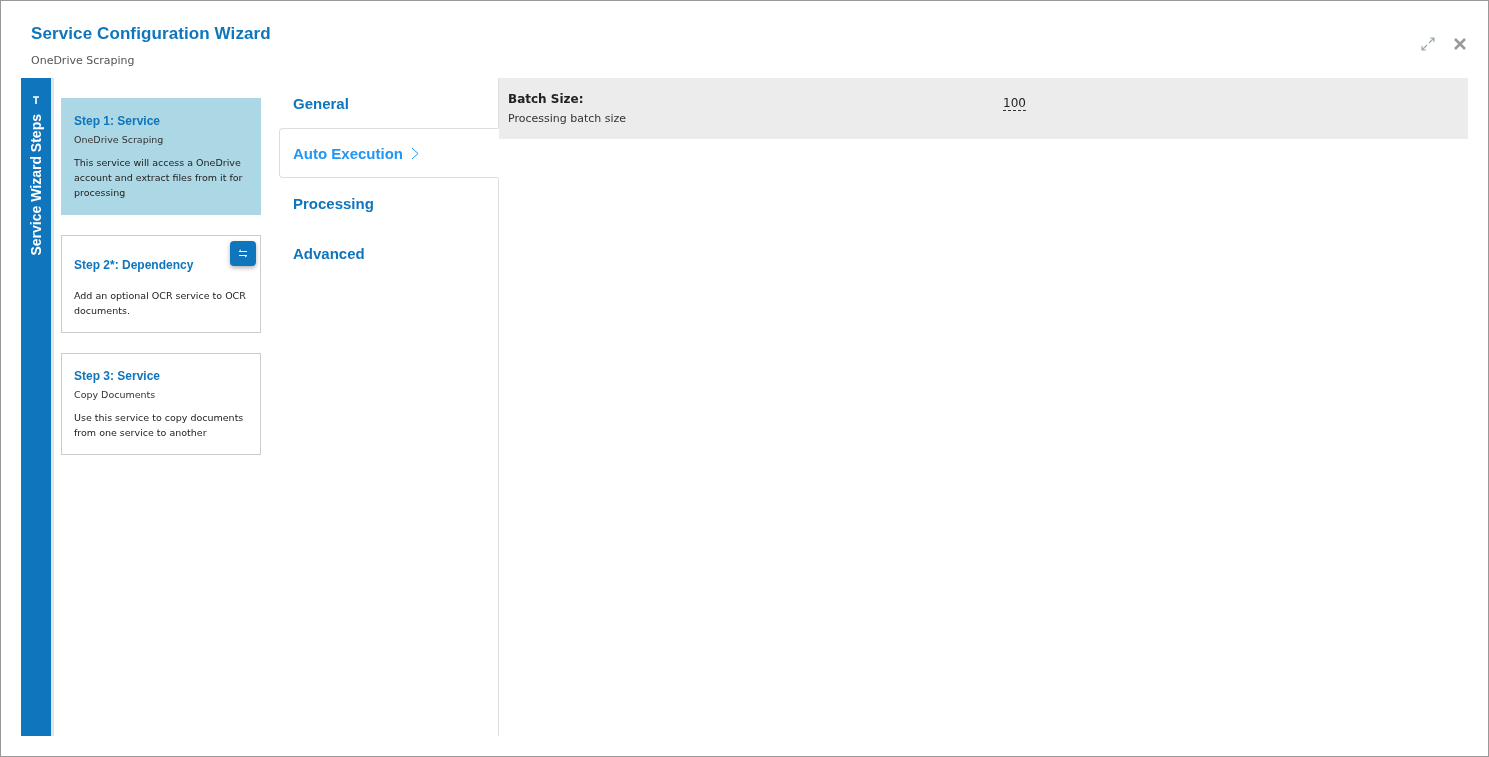 This screenshot has width=1489, height=757. What do you see at coordinates (415, 153) in the screenshot?
I see `chevron-right-icon` at bounding box center [415, 153].